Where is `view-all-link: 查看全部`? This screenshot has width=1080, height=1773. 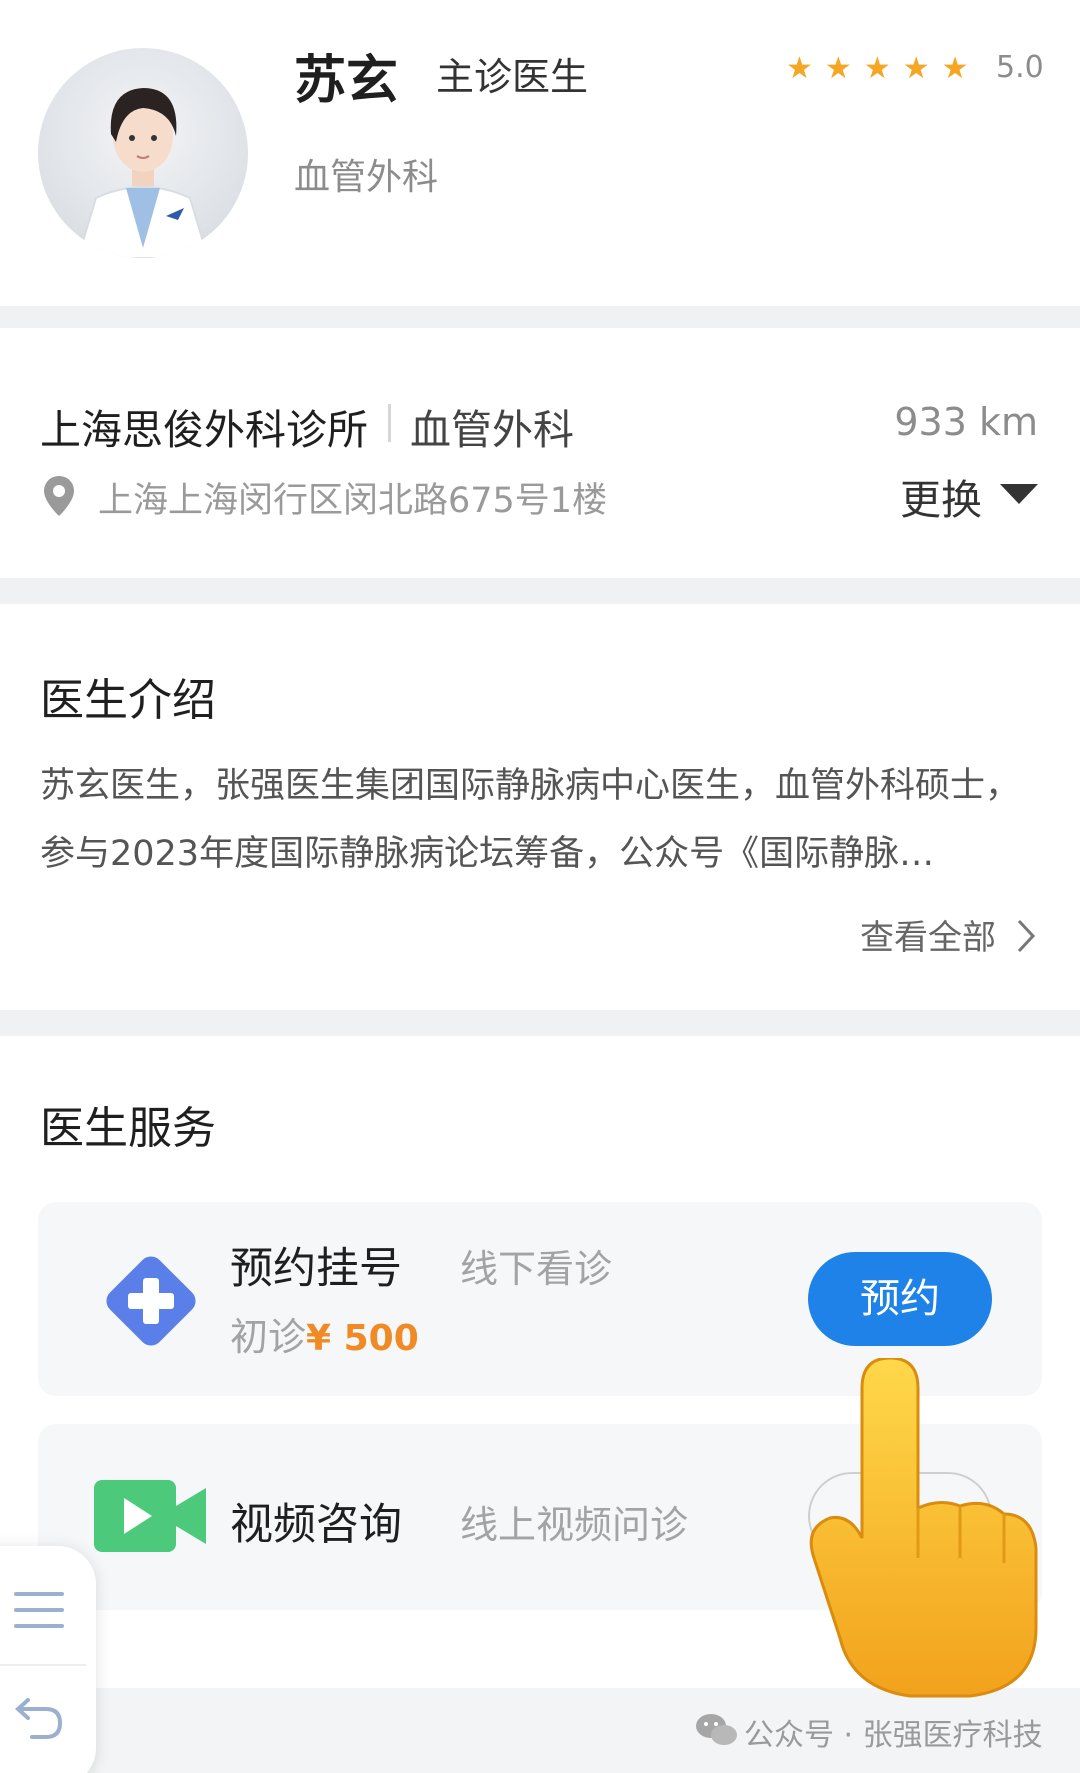 view-all-link: 查看全部 is located at coordinates (928, 934).